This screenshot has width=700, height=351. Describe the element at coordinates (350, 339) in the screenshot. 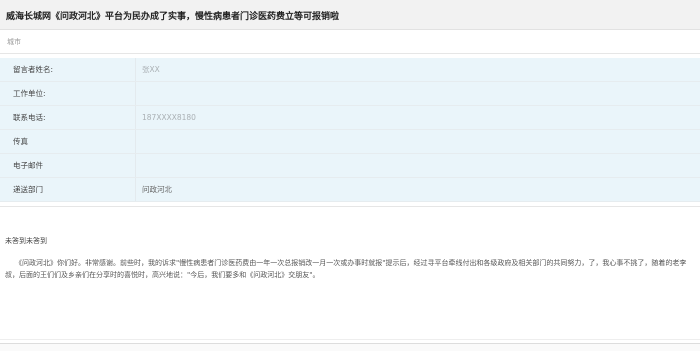

I see `divider` at that location.